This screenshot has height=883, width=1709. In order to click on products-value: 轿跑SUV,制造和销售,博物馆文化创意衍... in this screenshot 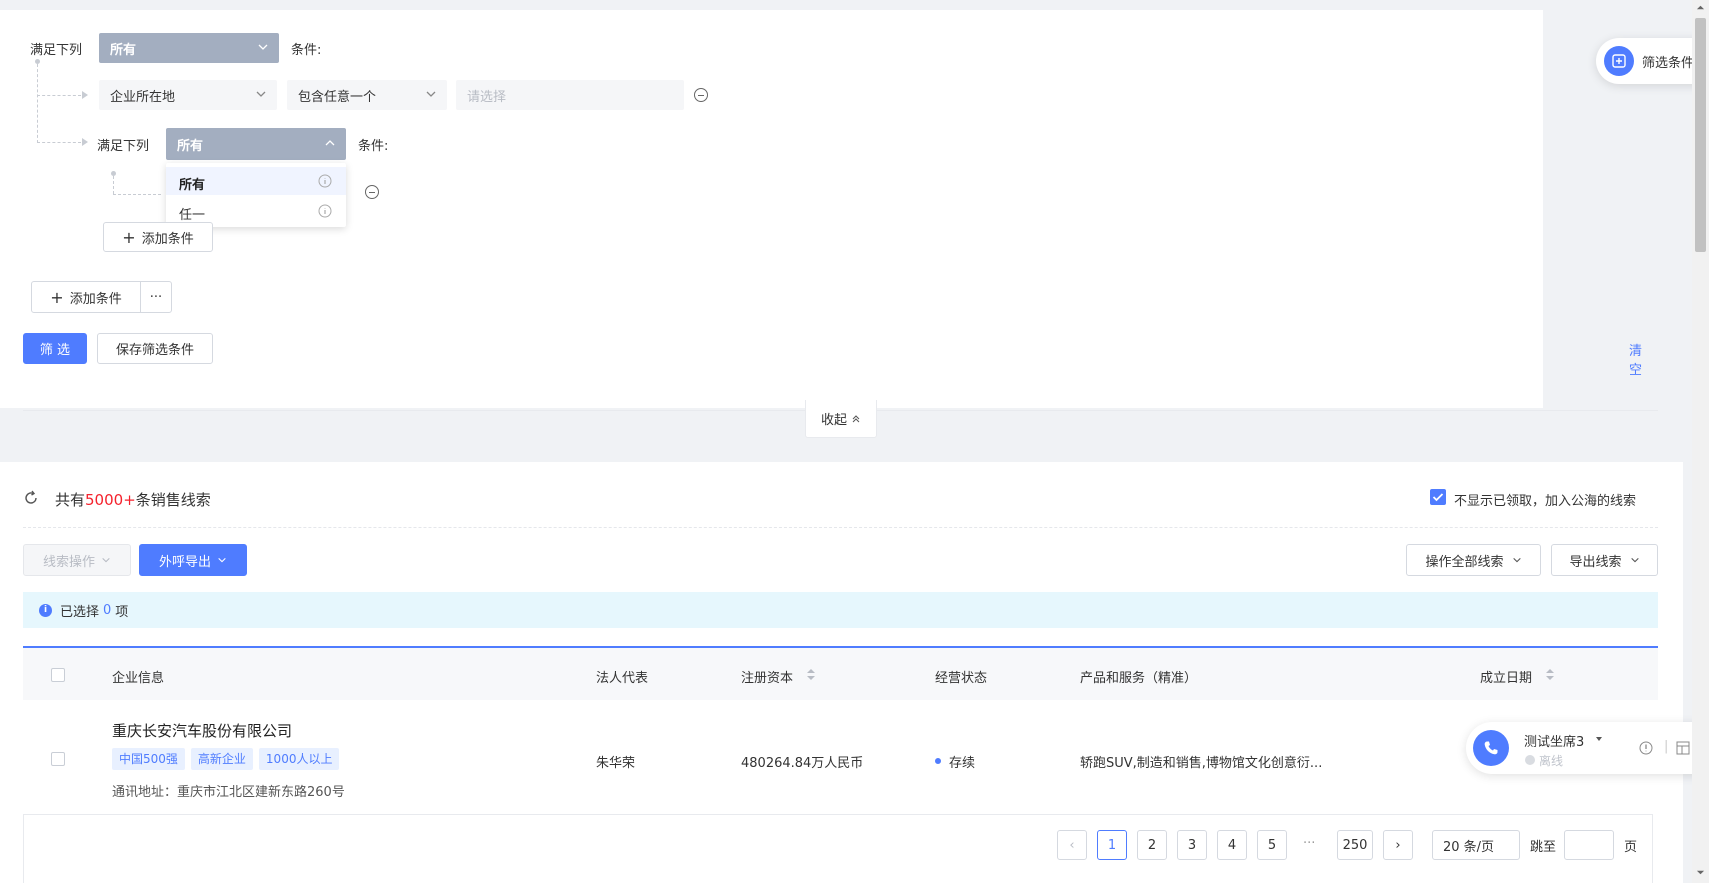, I will do `click(1201, 763)`.